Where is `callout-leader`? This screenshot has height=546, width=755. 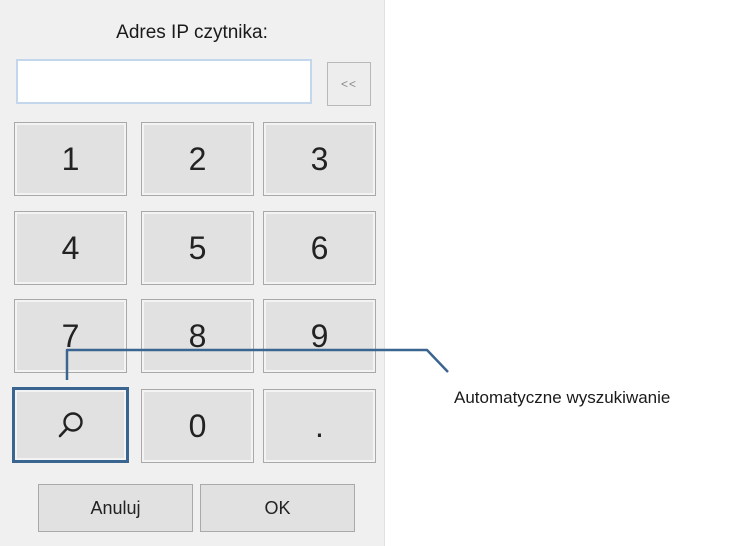
callout-leader is located at coordinates (257, 364).